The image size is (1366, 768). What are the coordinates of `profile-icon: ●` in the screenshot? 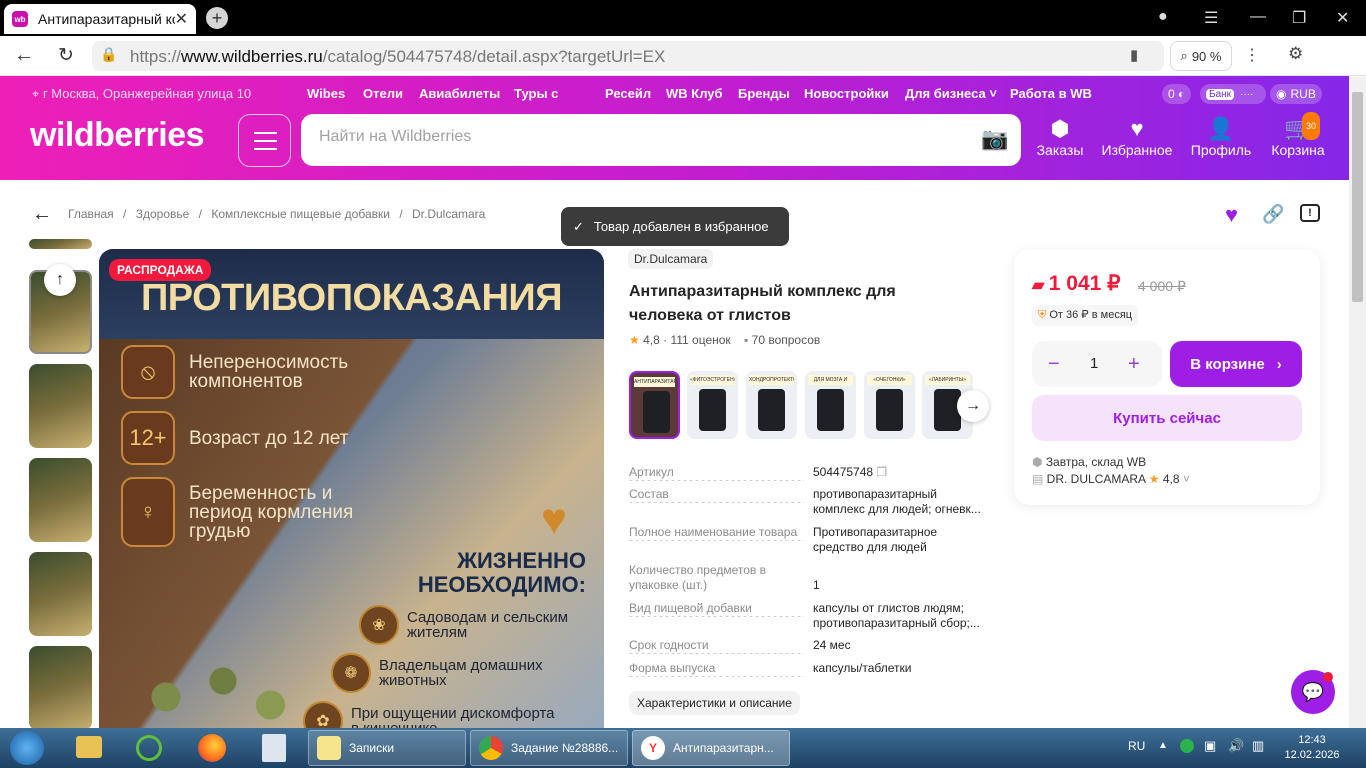 It's located at (1163, 17).